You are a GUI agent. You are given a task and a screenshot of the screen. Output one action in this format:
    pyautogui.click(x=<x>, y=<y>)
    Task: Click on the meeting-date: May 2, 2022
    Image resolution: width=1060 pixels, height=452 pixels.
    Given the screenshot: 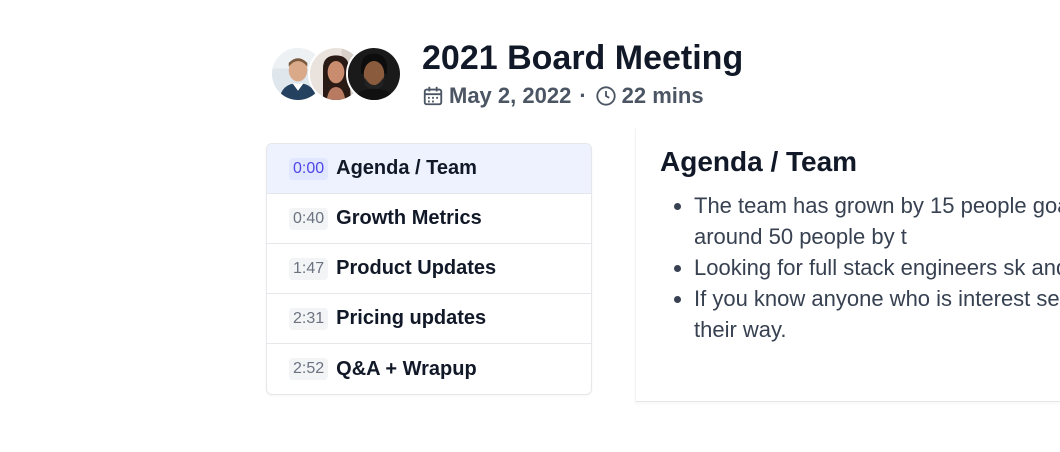 What is the action you would take?
    pyautogui.click(x=510, y=95)
    